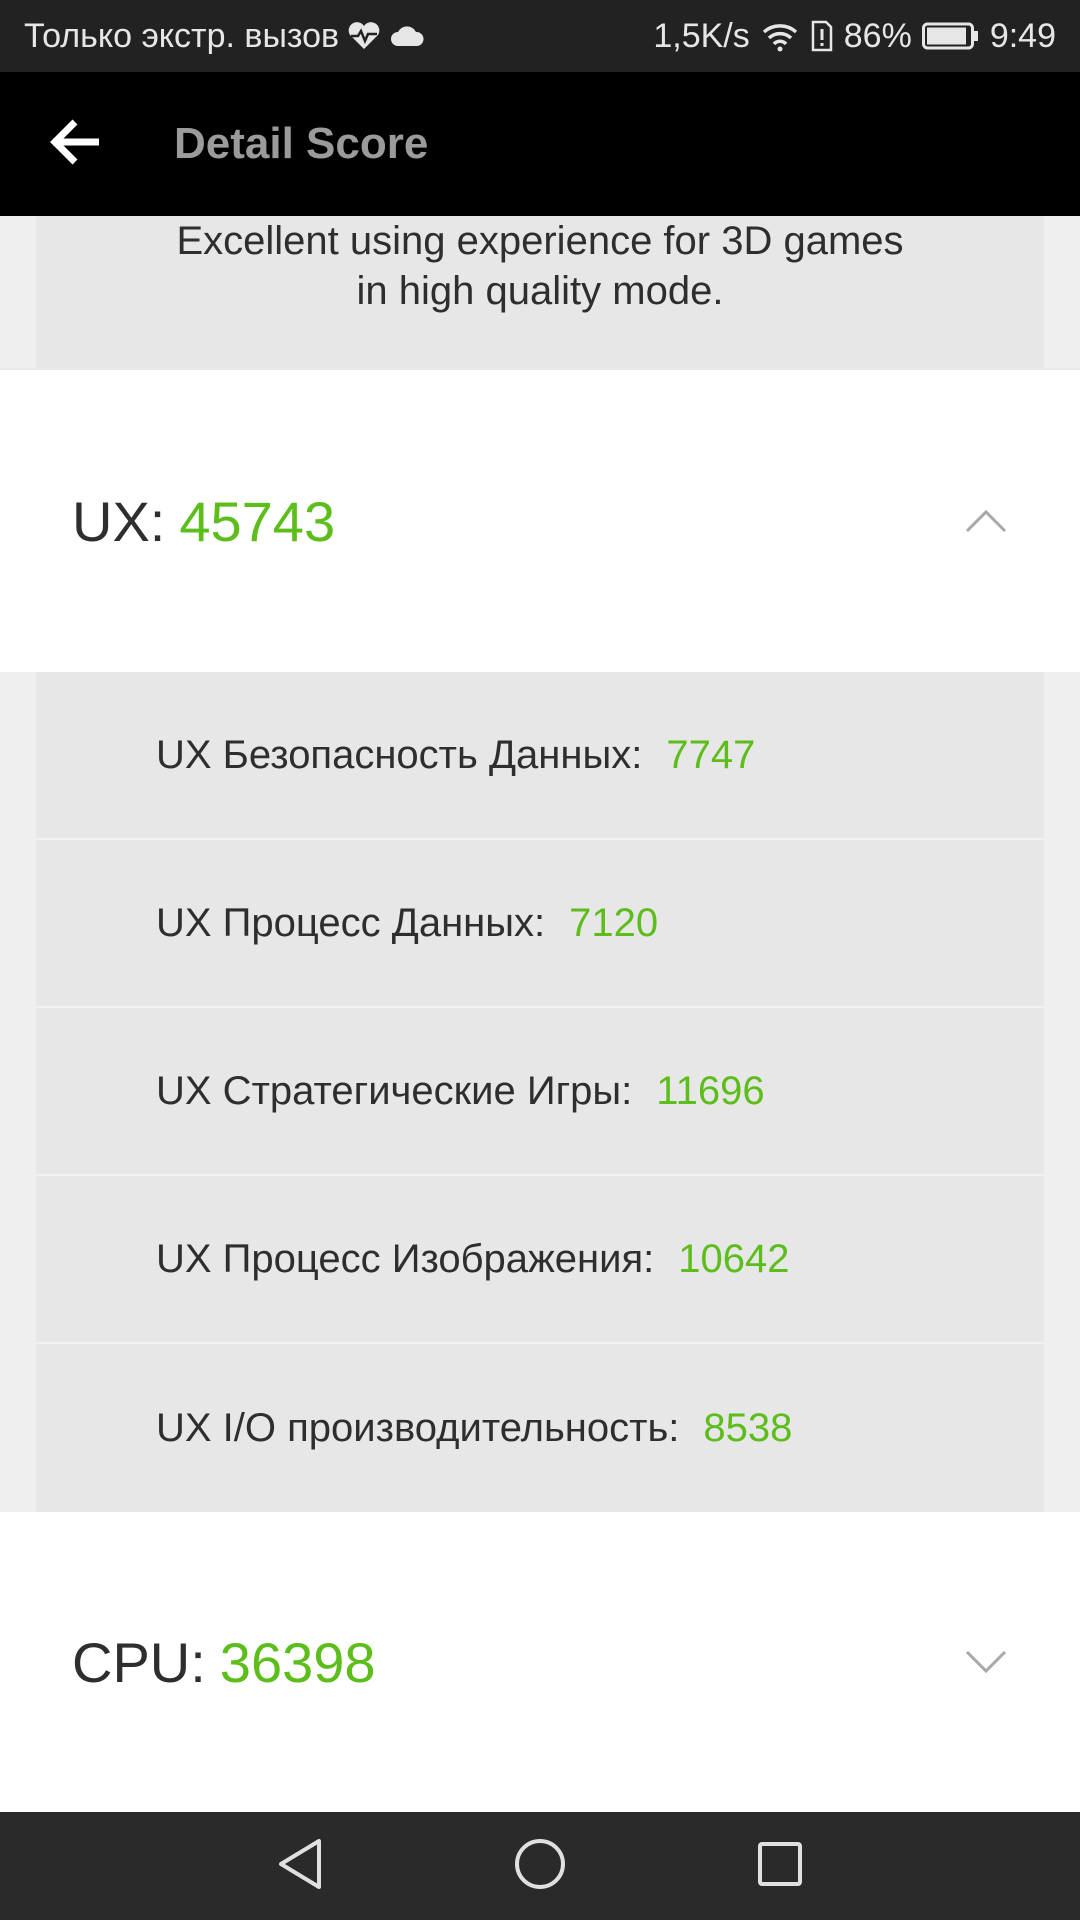 The height and width of the screenshot is (1920, 1080). I want to click on page-title: Detail Score, so click(301, 143).